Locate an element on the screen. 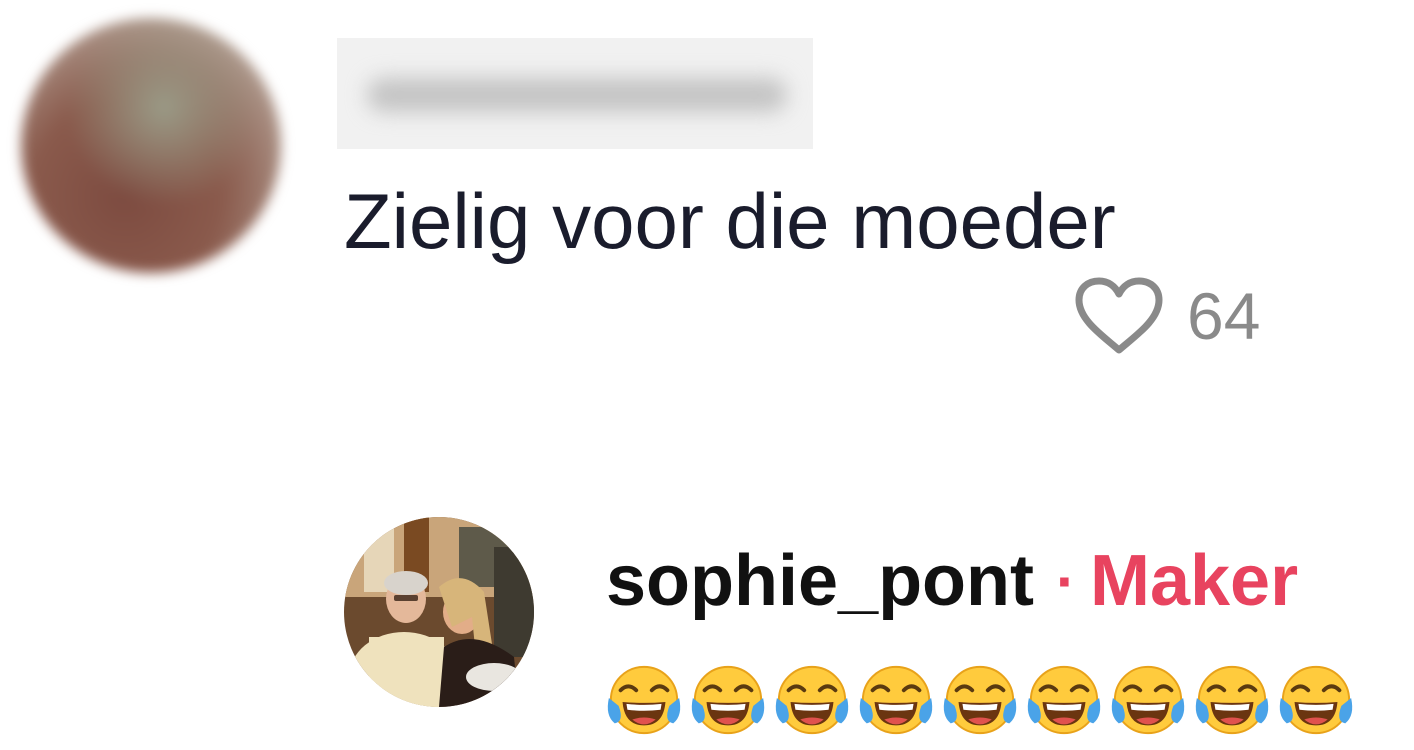  creator-username: sophie_pont is located at coordinates (820, 581).